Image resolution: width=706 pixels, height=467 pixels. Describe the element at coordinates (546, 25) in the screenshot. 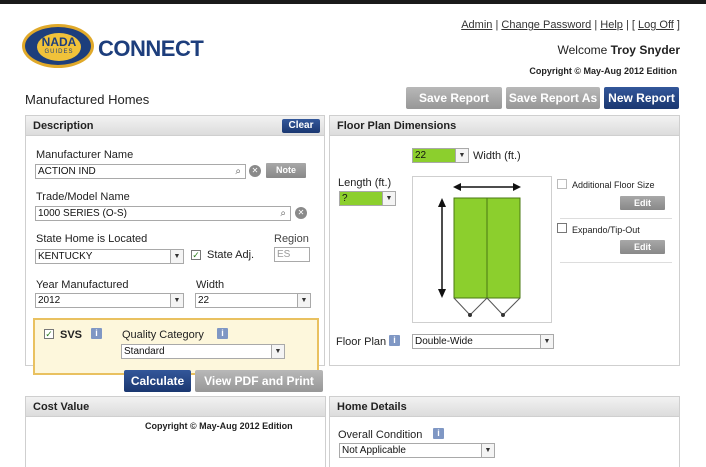

I see `change-password-link: Change Password` at that location.